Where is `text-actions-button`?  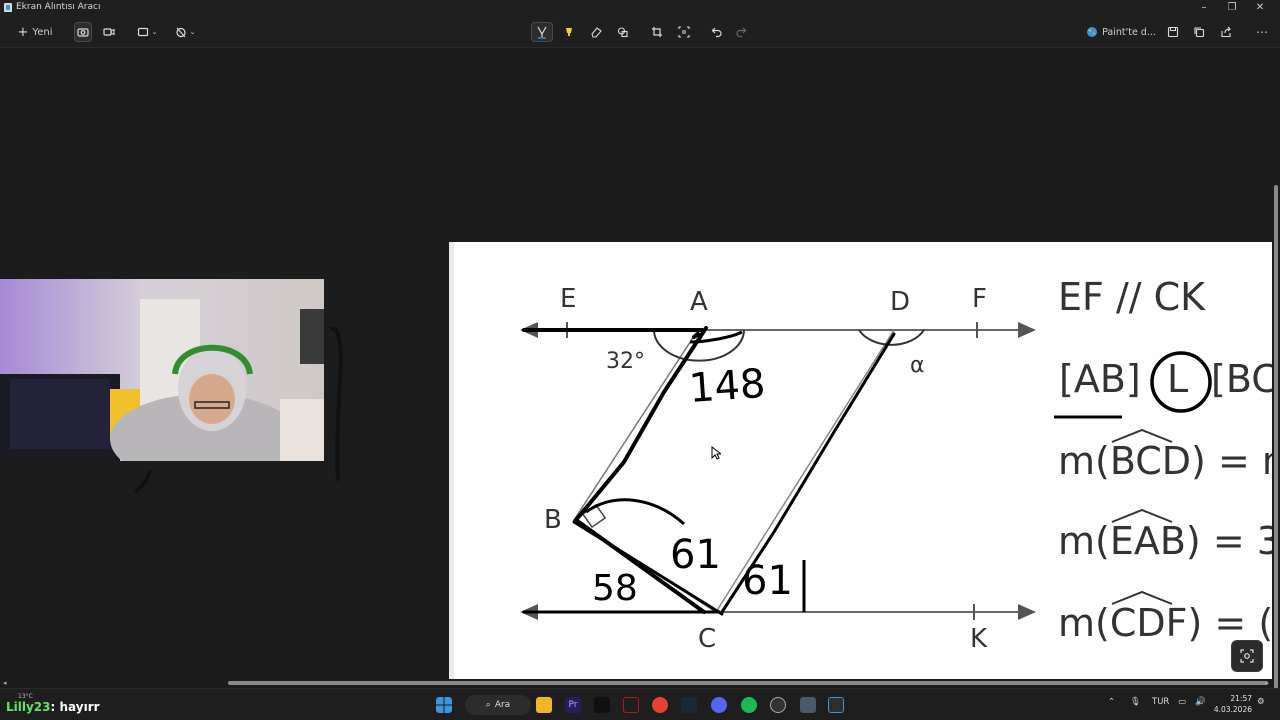 text-actions-button is located at coordinates (684, 32).